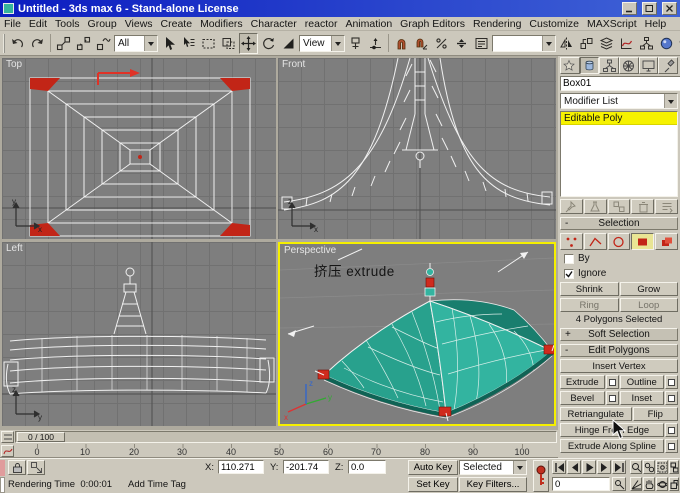 The height and width of the screenshot is (493, 680). Describe the element at coordinates (541, 476) in the screenshot. I see `set-keys-big-button` at that location.